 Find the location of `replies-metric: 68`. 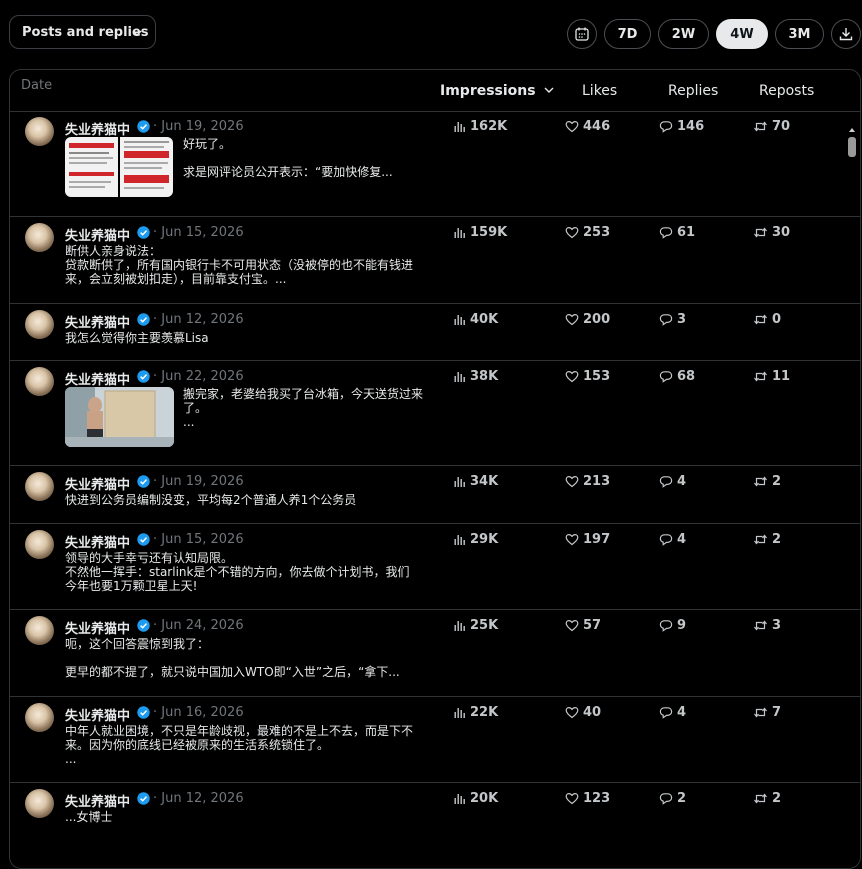

replies-metric: 68 is located at coordinates (677, 376).